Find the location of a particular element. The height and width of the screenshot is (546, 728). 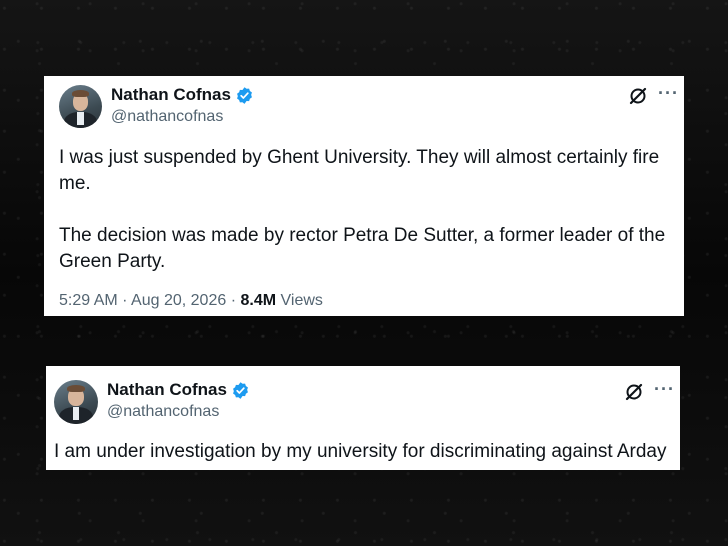

tweet-time: 5:29 AM is located at coordinates (88, 300).